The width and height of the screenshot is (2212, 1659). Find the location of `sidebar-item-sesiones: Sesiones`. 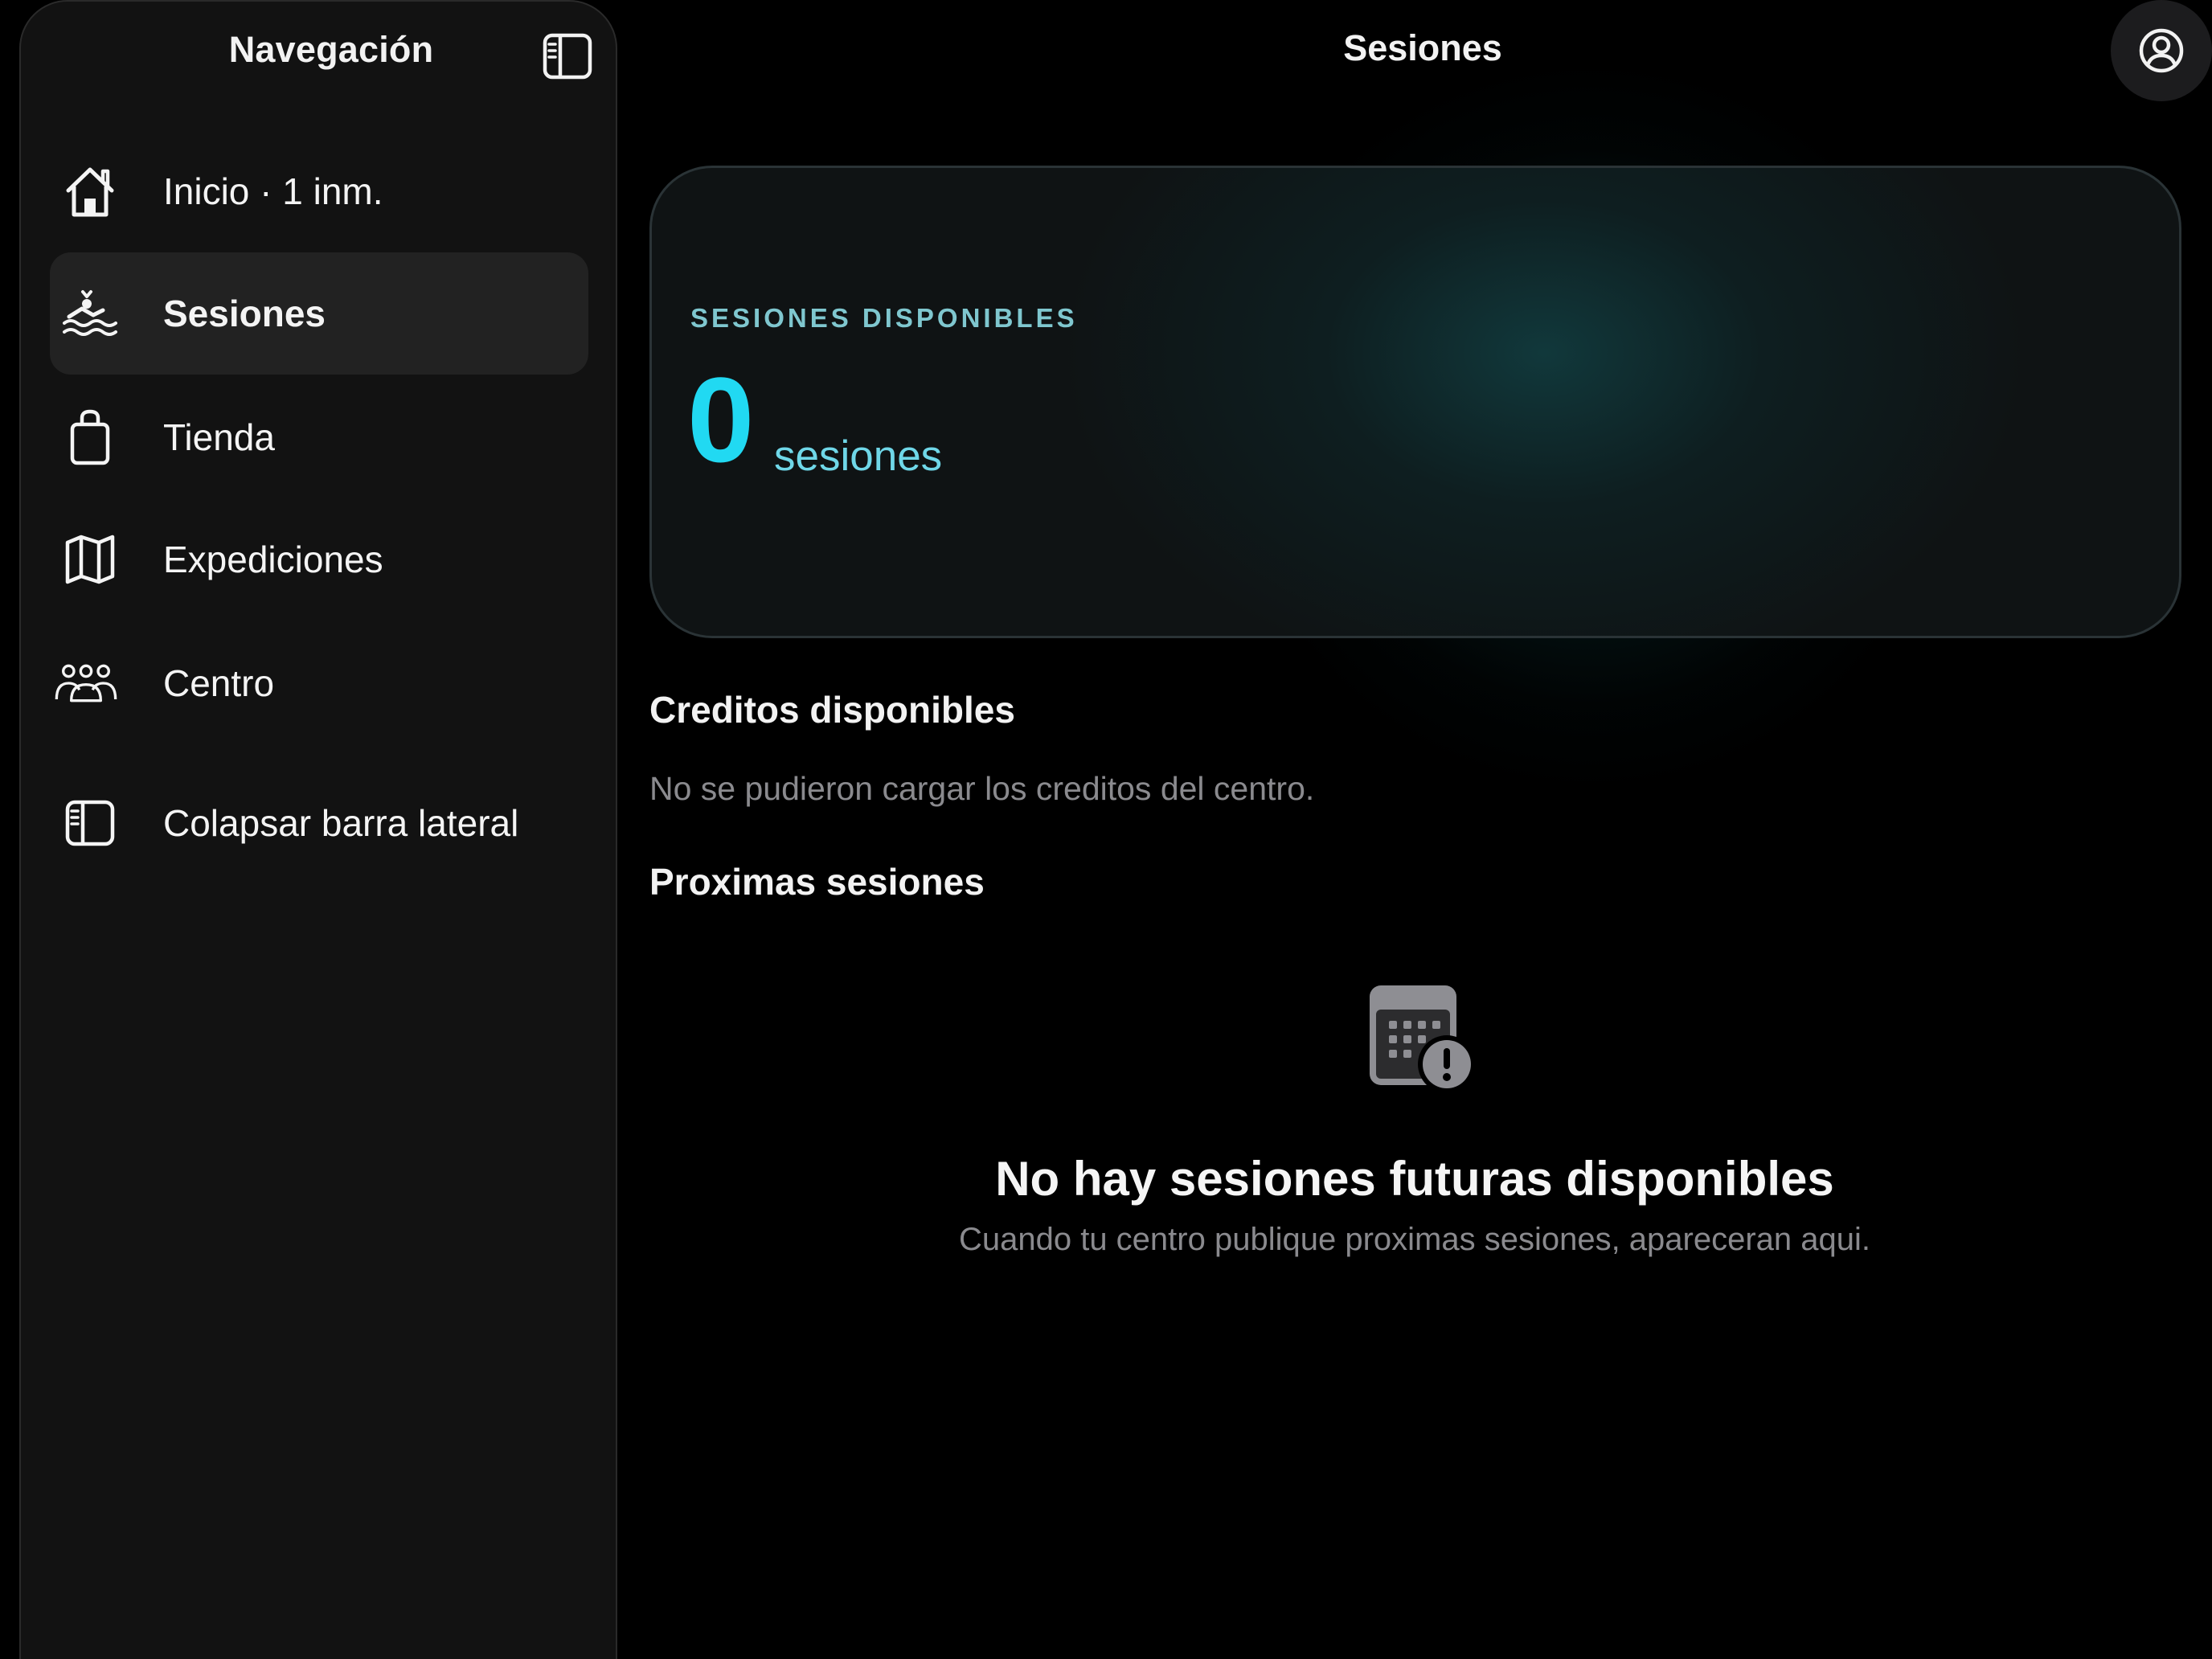

sidebar-item-sesiones: Sesiones is located at coordinates (319, 313).